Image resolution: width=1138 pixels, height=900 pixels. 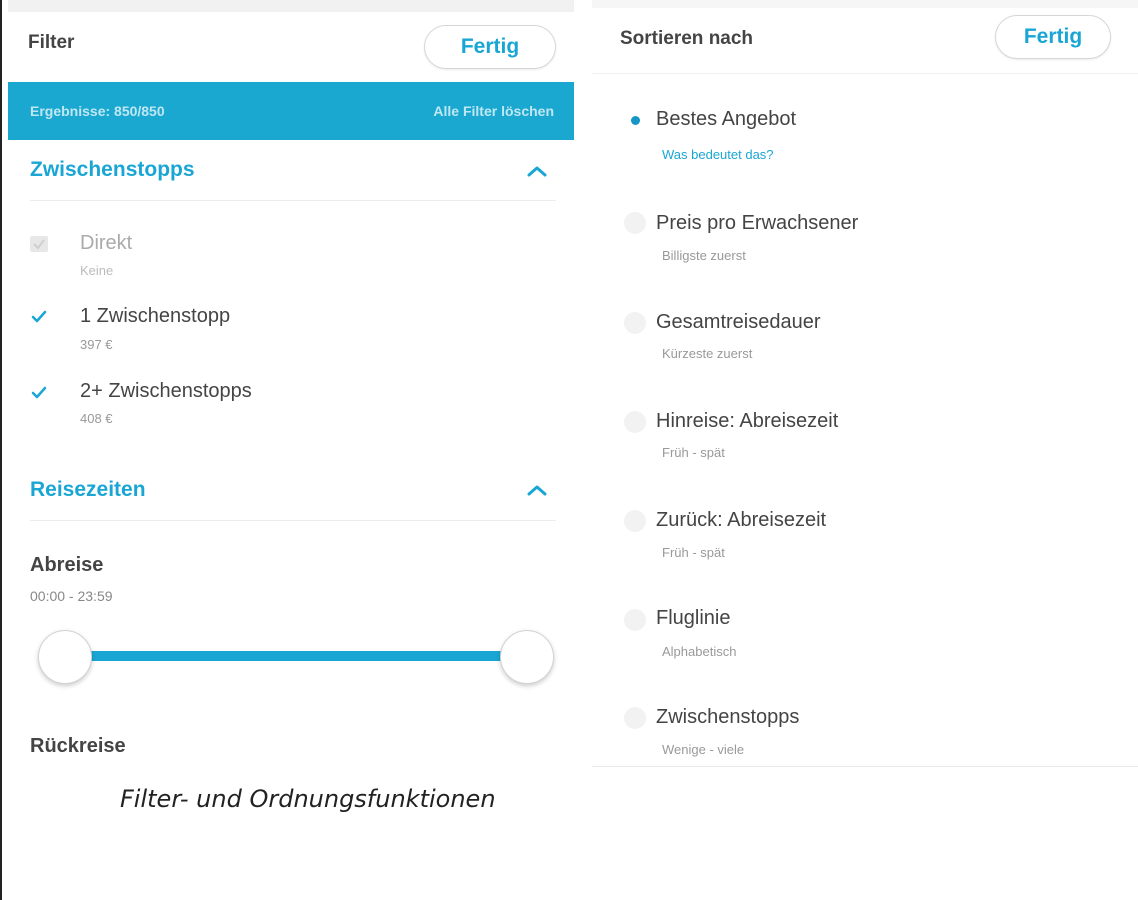 I want to click on times-section-title: Reisezeiten, so click(x=88, y=490).